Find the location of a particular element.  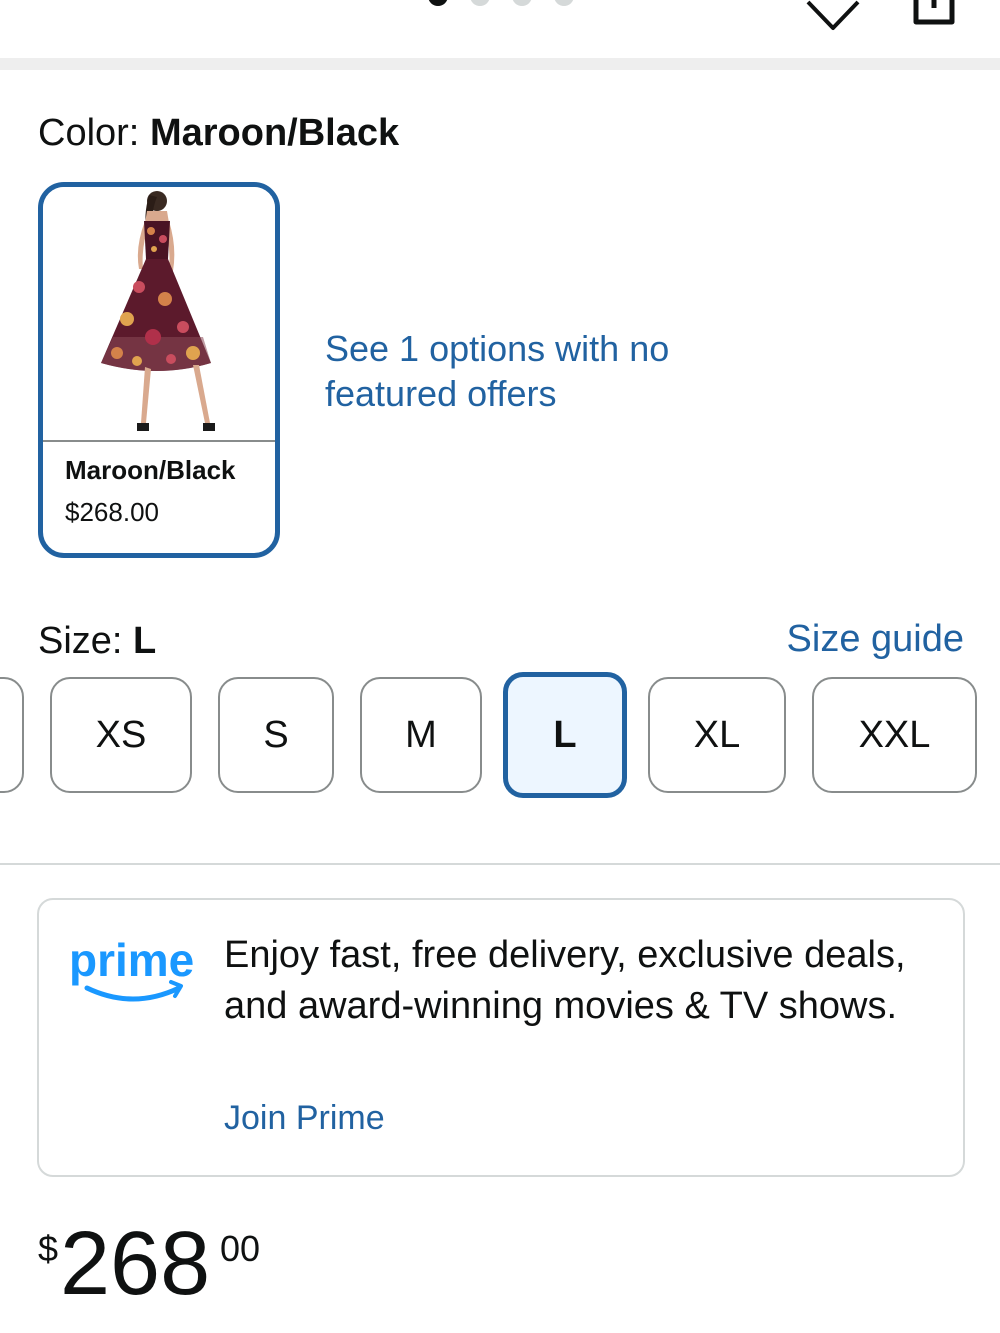

size-option-xs: XS is located at coordinates (121, 735).